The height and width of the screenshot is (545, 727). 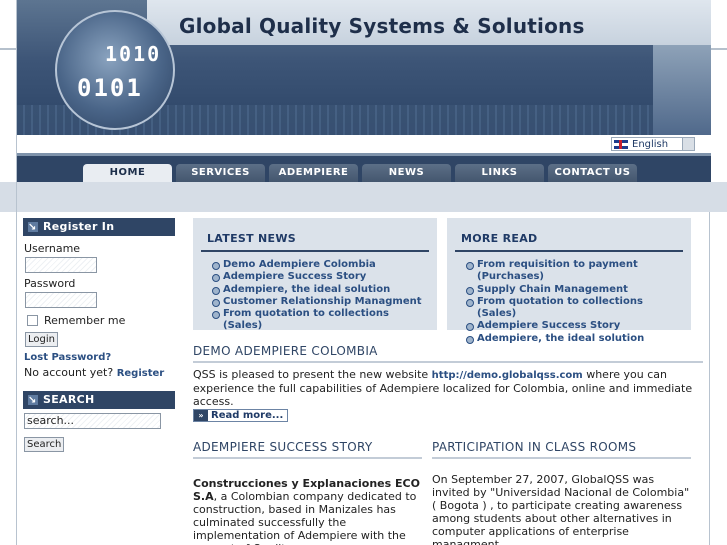 What do you see at coordinates (499, 173) in the screenshot?
I see `nav-tab-links: LINKS` at bounding box center [499, 173].